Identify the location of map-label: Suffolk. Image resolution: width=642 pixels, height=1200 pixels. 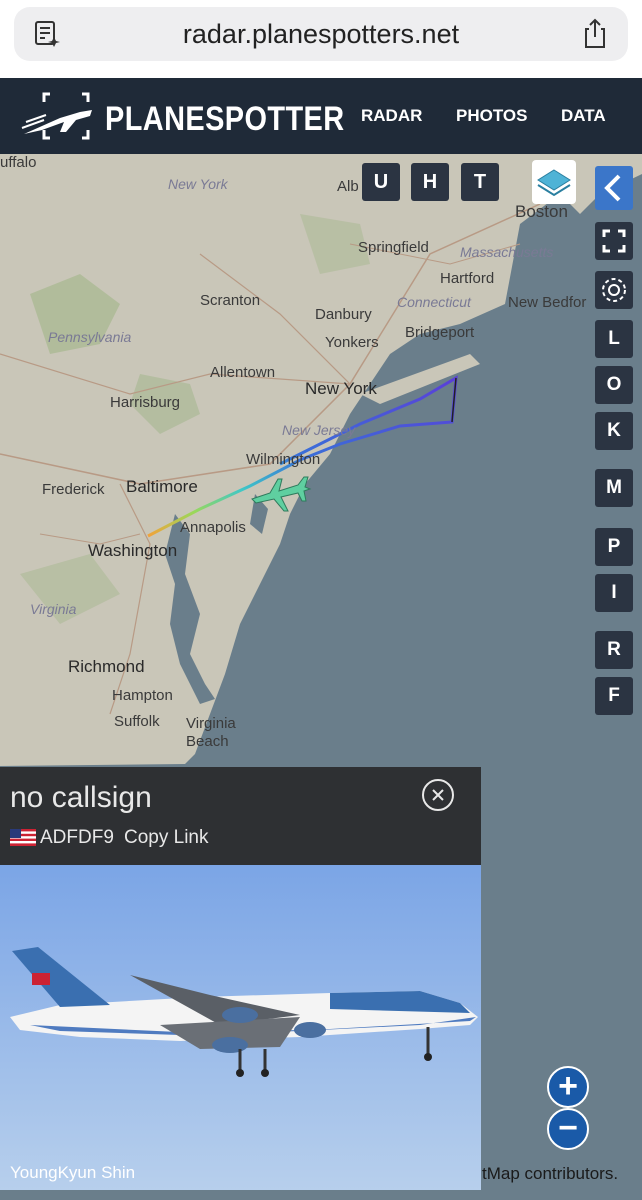
(137, 721).